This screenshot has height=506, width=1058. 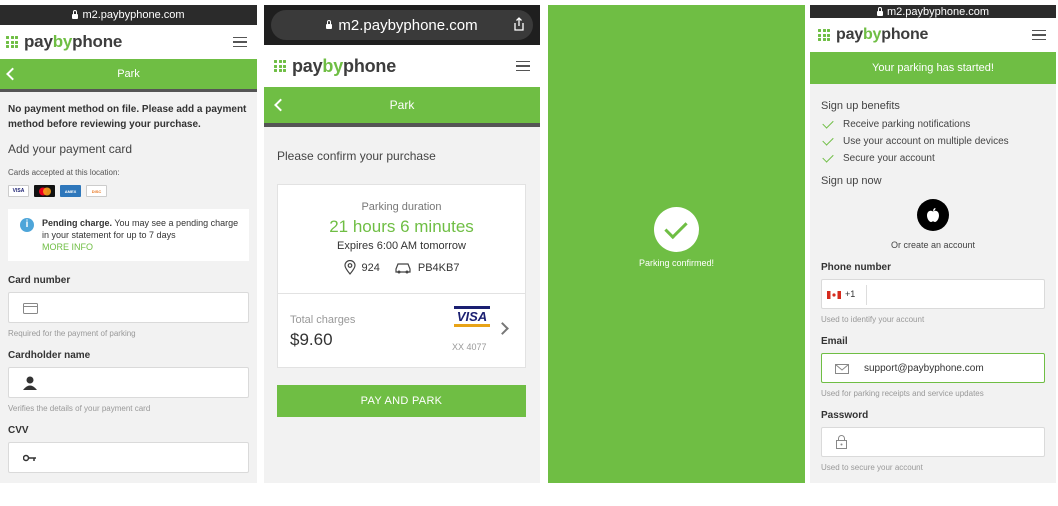 I want to click on mail-icon, so click(x=842, y=369).